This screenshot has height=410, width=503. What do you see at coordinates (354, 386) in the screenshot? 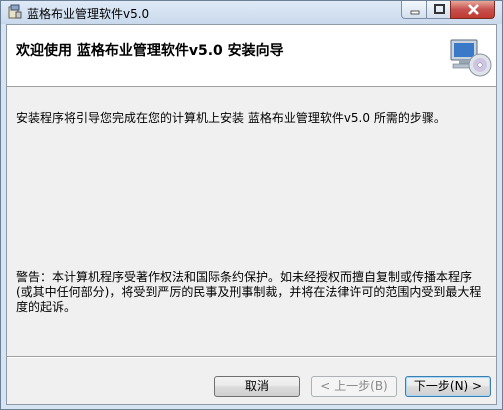
I see `back-button: < 上一步(B)` at bounding box center [354, 386].